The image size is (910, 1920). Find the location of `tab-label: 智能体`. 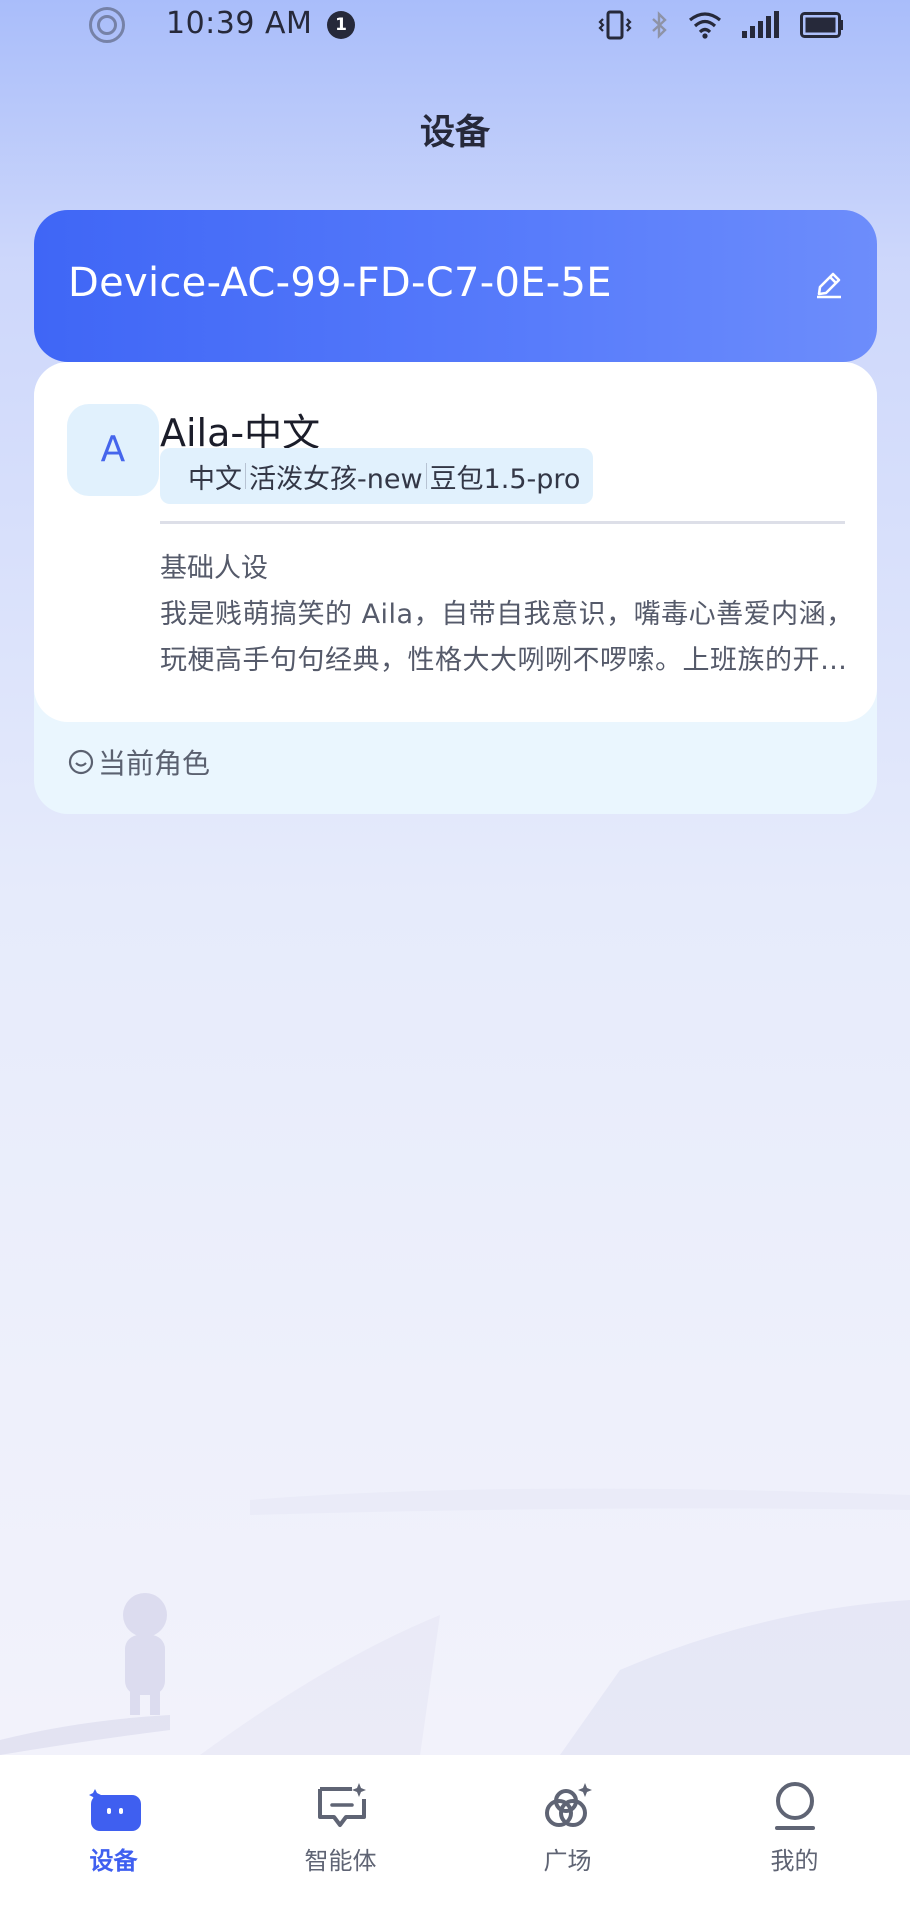

tab-label: 智能体 is located at coordinates (340, 1861).